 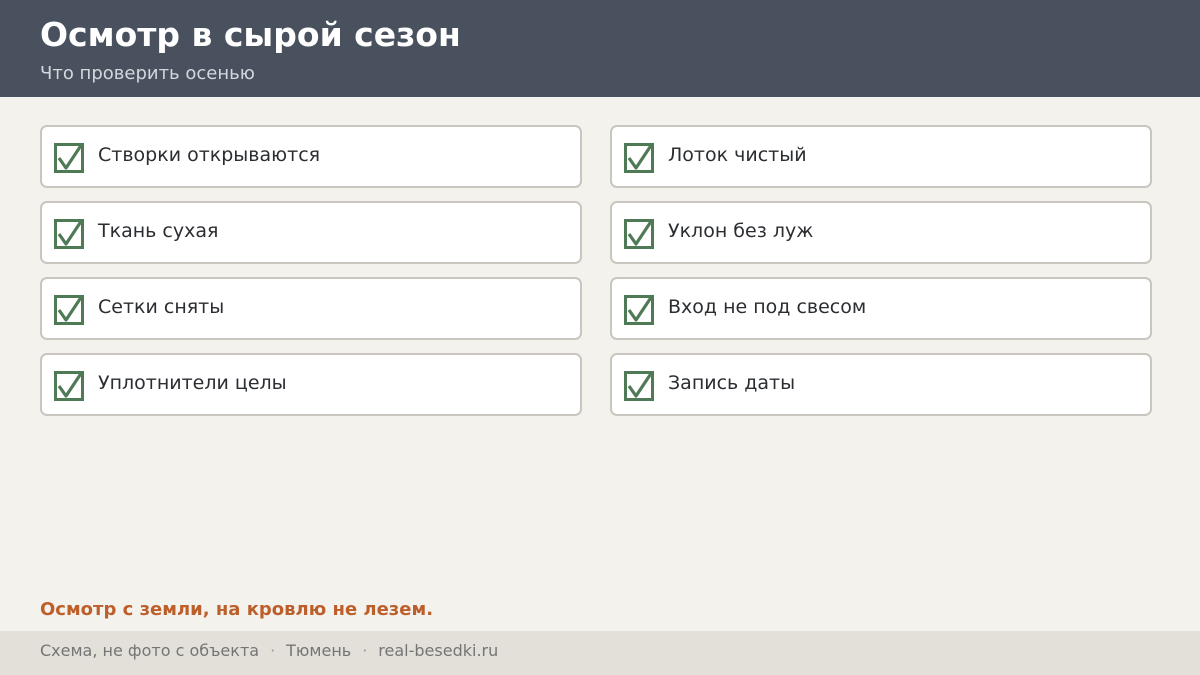 I want to click on checklist-item: Лоток чистый, so click(x=881, y=156).